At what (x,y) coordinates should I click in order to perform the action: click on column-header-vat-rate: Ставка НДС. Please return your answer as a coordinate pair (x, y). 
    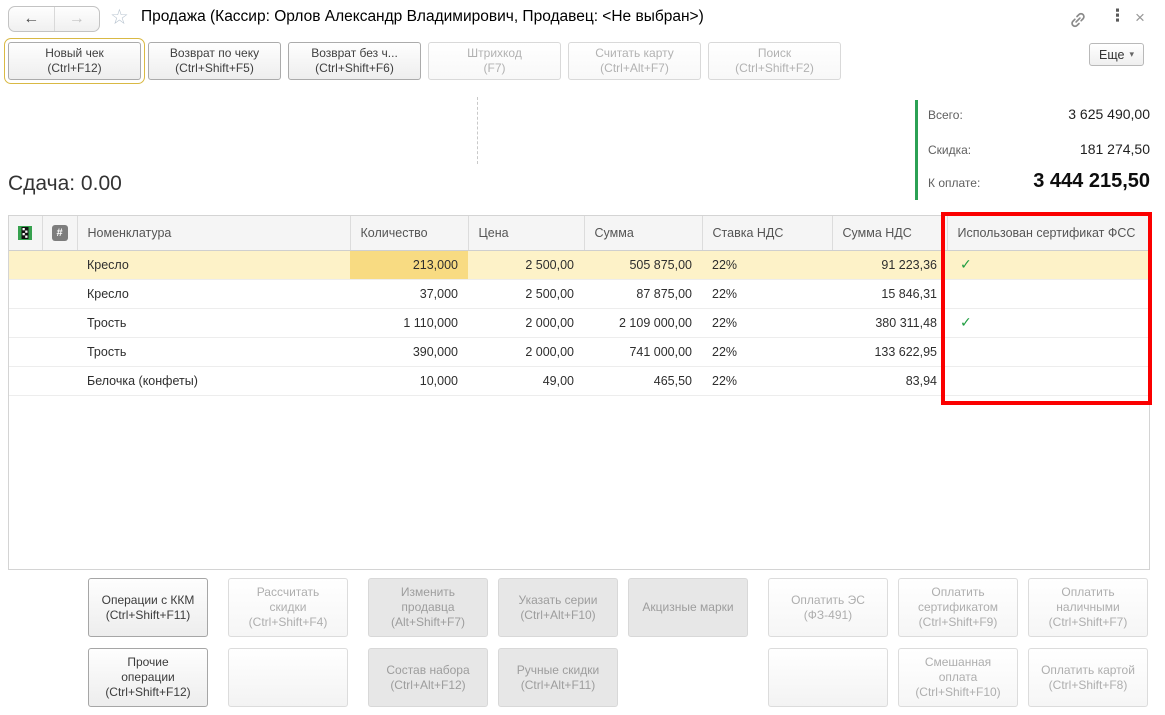
    Looking at the image, I should click on (767, 233).